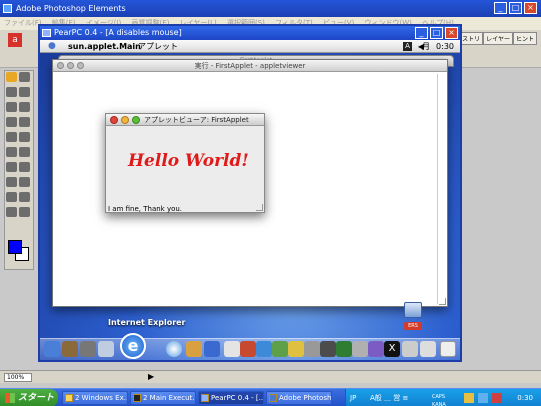  What do you see at coordinates (104, 46) in the screenshot?
I see `mac-app-name: sun.applet.Main` at bounding box center [104, 46].